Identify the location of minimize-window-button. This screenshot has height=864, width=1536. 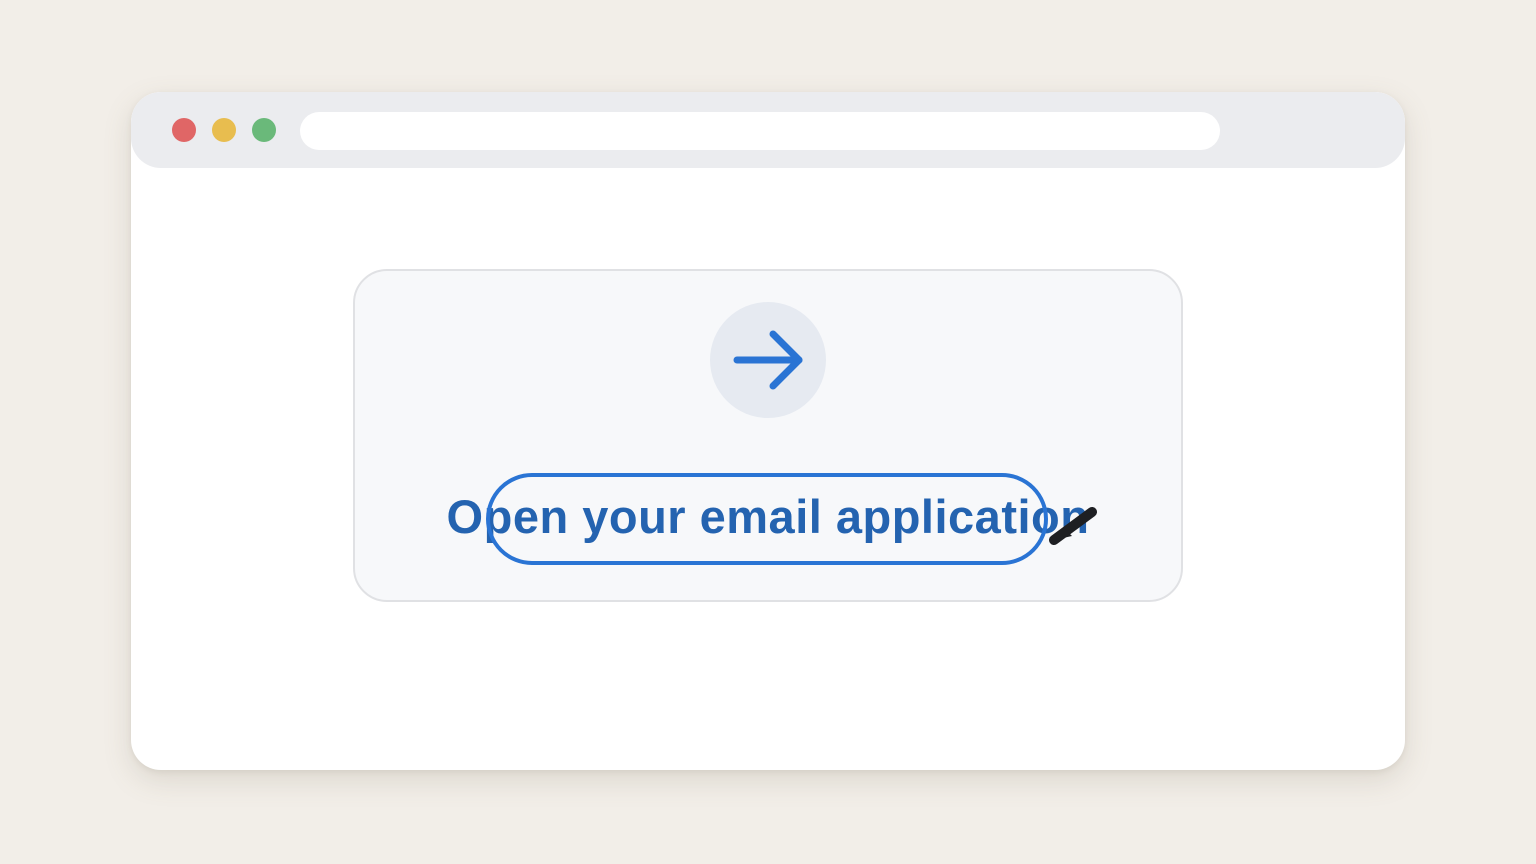
(224, 130).